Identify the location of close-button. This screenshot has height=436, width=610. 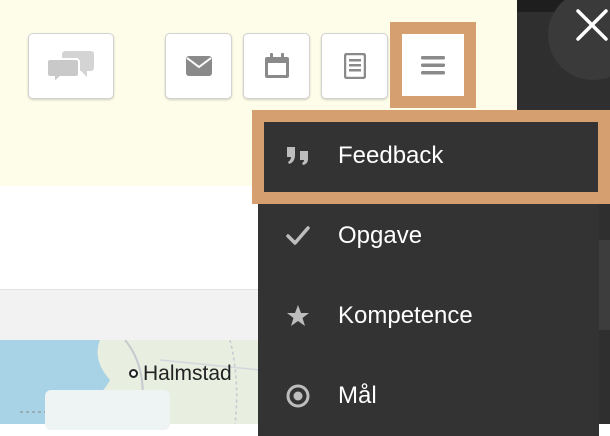
(590, 25).